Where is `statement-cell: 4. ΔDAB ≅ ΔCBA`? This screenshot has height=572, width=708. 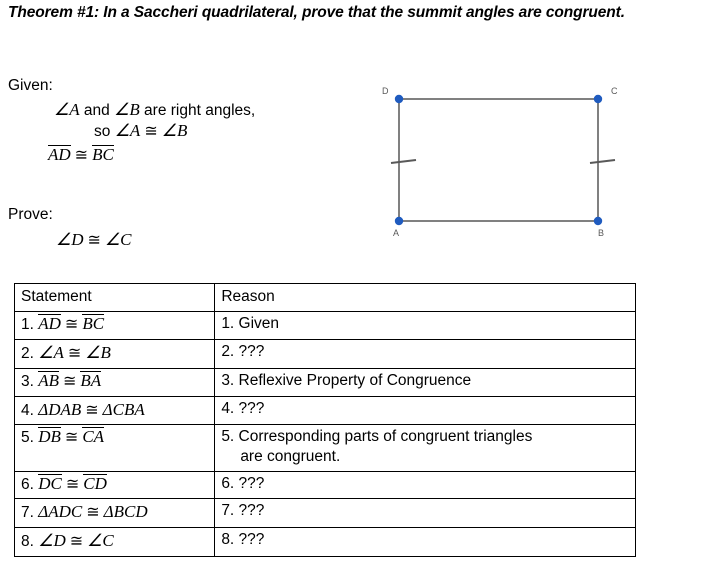
statement-cell: 4. ΔDAB ≅ ΔCBA is located at coordinates (114, 410).